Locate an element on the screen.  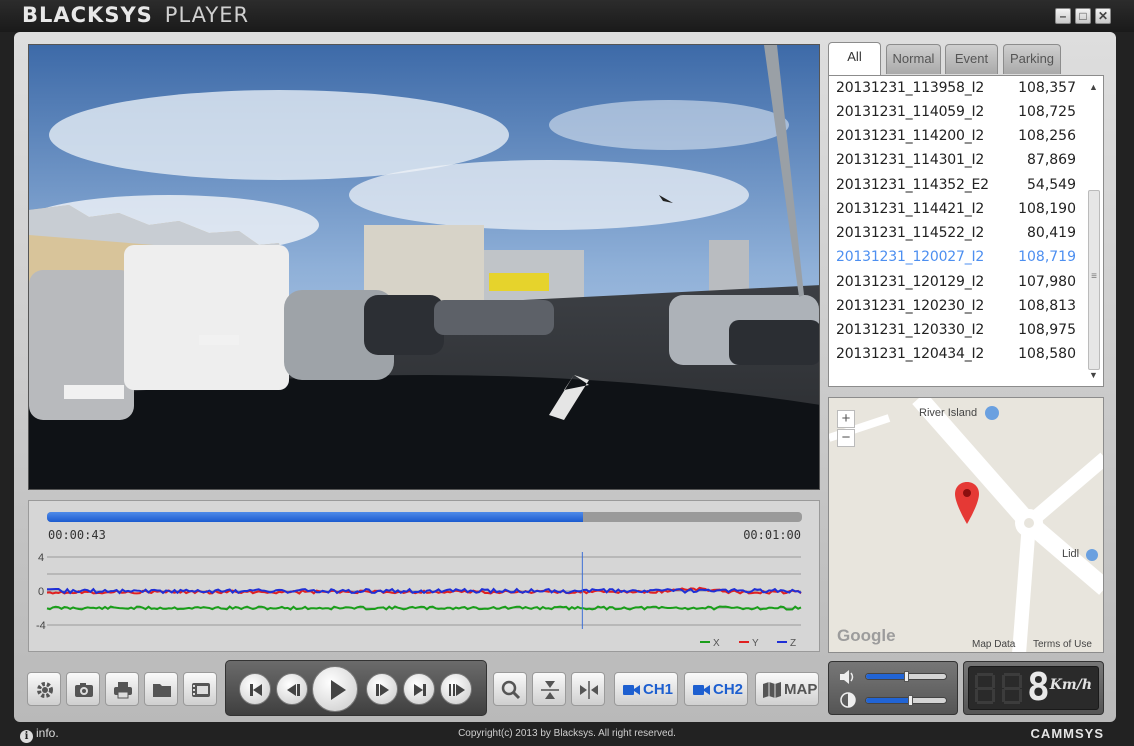
file-name: 20131231_120434_I2 is located at coordinates (910, 354).